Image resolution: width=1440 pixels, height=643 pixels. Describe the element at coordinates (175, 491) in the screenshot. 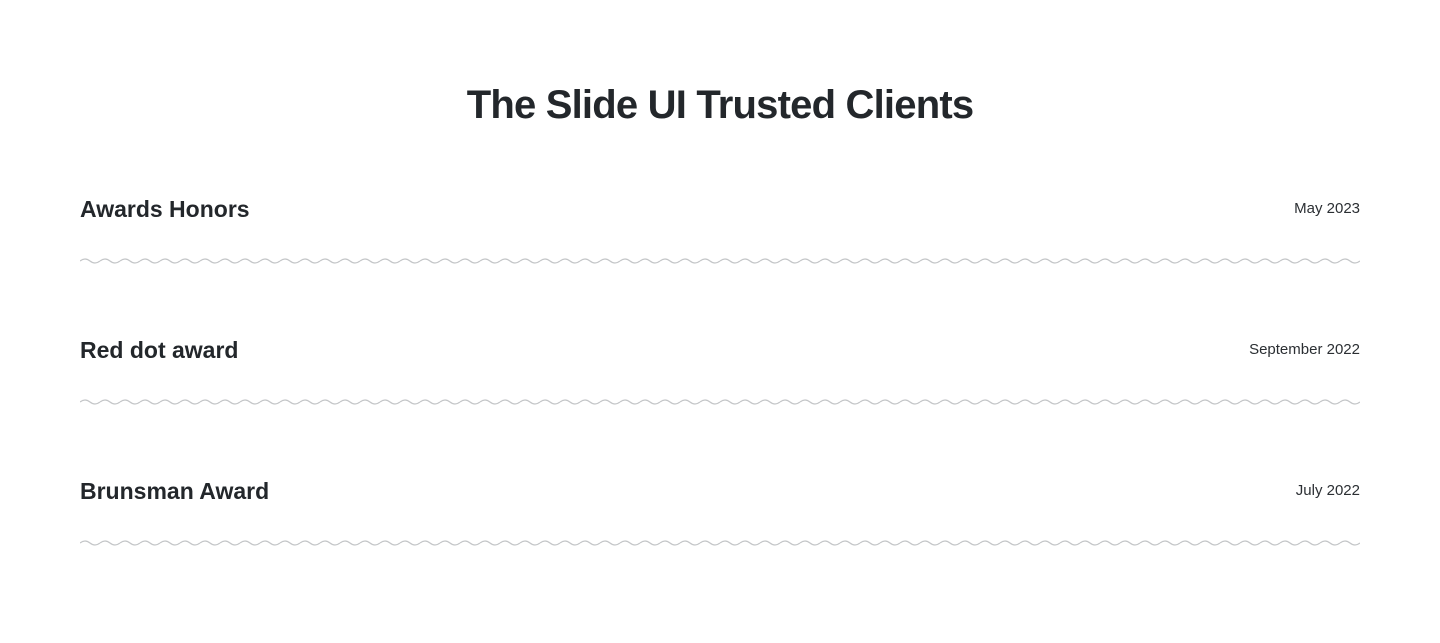

I see `award-title: Brunsman Award` at that location.